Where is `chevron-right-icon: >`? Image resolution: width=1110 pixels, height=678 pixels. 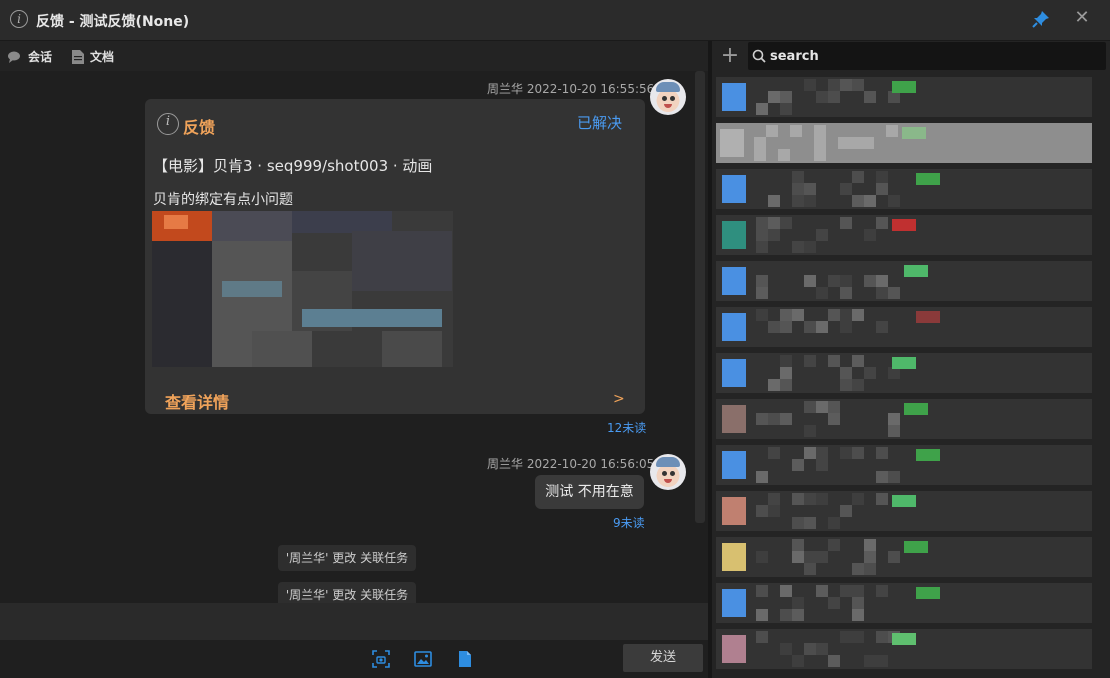 chevron-right-icon: > is located at coordinates (619, 399).